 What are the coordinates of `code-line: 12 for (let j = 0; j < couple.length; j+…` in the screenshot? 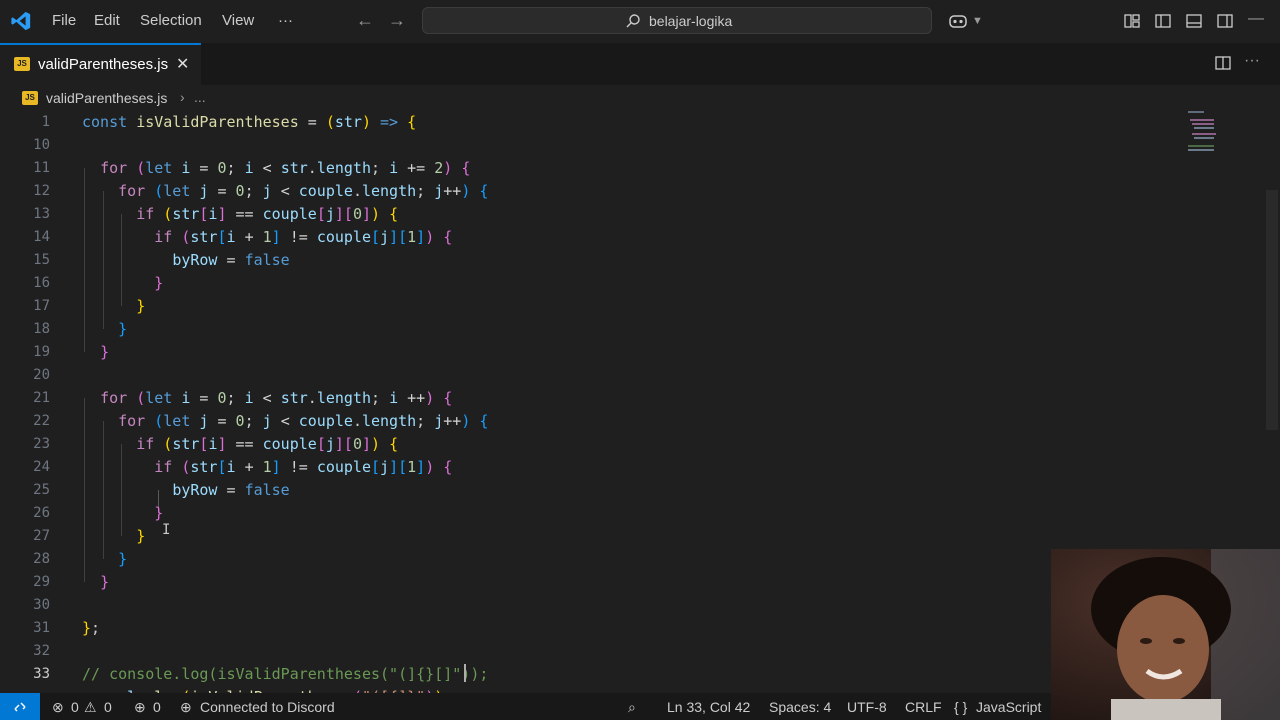 It's located at (590, 191).